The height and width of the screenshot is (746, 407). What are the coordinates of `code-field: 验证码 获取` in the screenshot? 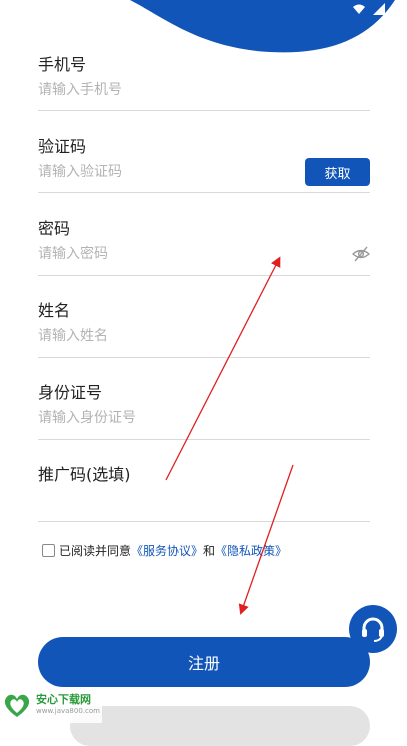 It's located at (204, 151).